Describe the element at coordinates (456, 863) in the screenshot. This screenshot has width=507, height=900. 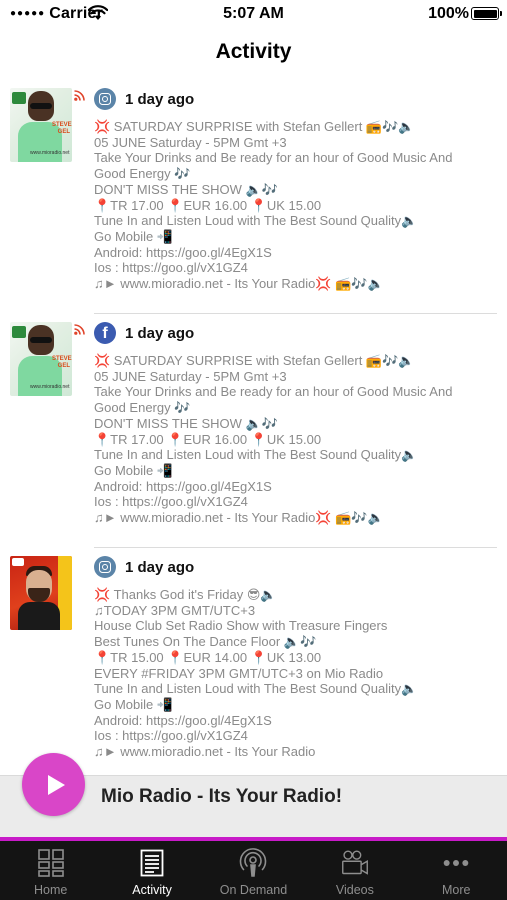
I see `more-dots-icon` at that location.